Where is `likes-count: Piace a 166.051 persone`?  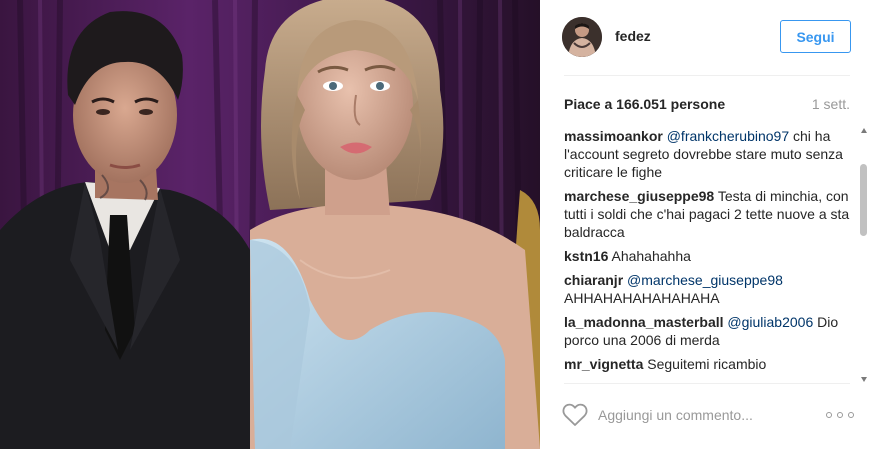
likes-count: Piace a 166.051 persone is located at coordinates (644, 104).